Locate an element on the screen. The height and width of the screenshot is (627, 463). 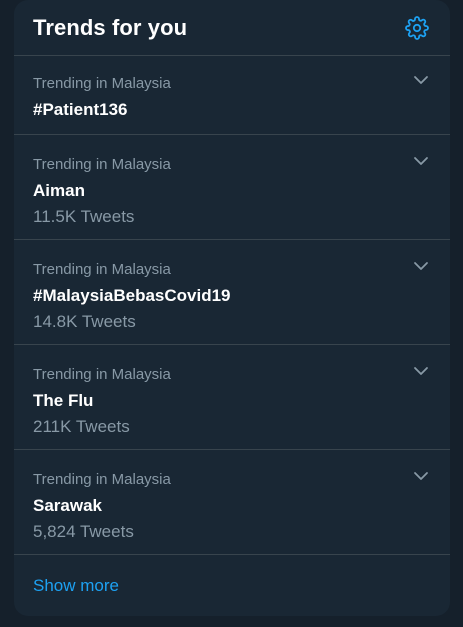
trend-name: #MalaysiaBebasCovid19 is located at coordinates (132, 295).